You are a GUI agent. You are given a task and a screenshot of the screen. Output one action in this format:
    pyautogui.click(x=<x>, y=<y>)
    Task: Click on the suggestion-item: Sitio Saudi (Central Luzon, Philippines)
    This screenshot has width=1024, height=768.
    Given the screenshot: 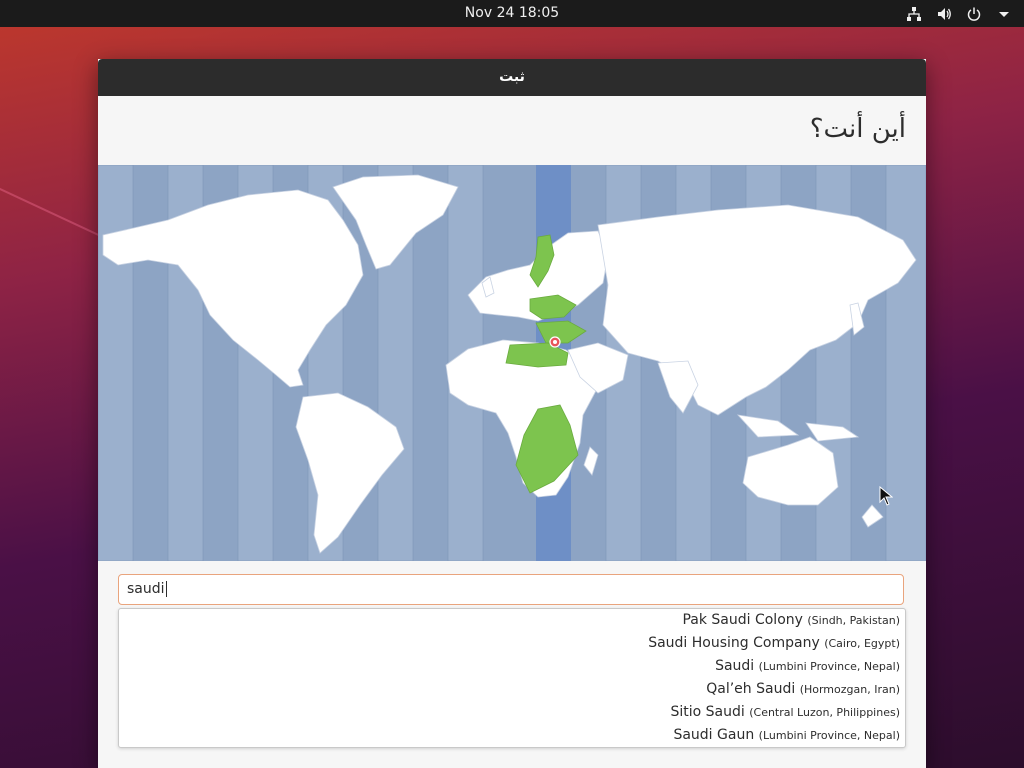 What is the action you would take?
    pyautogui.click(x=512, y=712)
    